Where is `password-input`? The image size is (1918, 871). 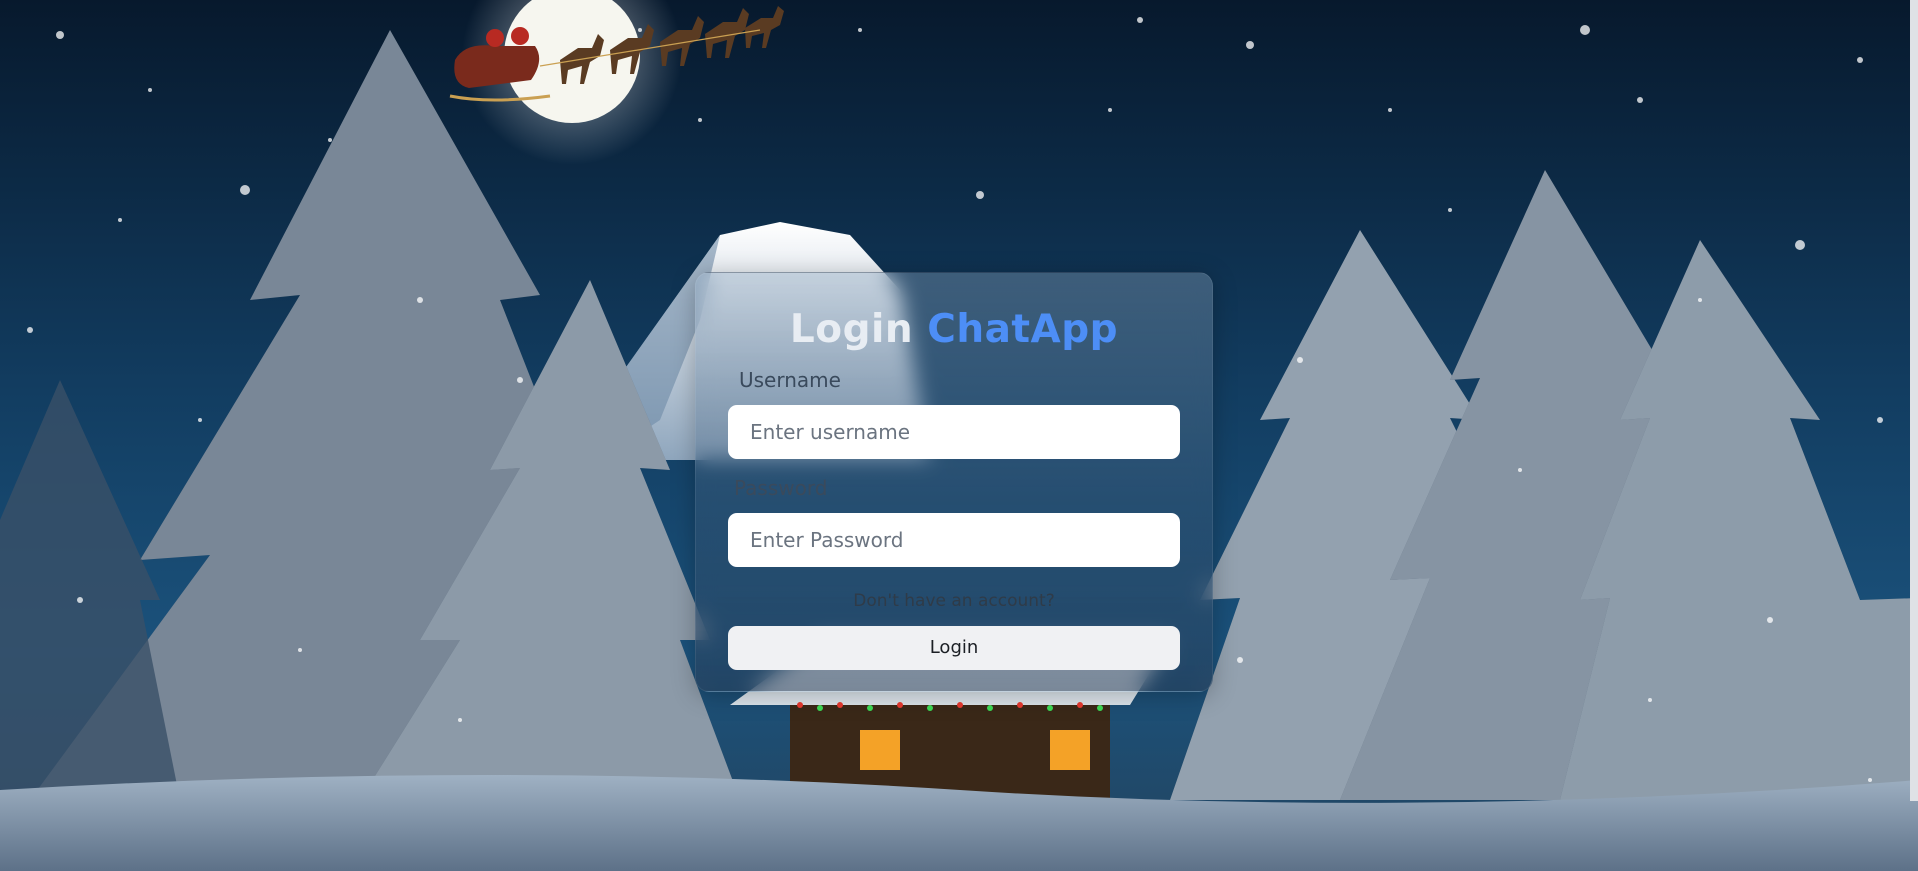 password-input is located at coordinates (954, 539).